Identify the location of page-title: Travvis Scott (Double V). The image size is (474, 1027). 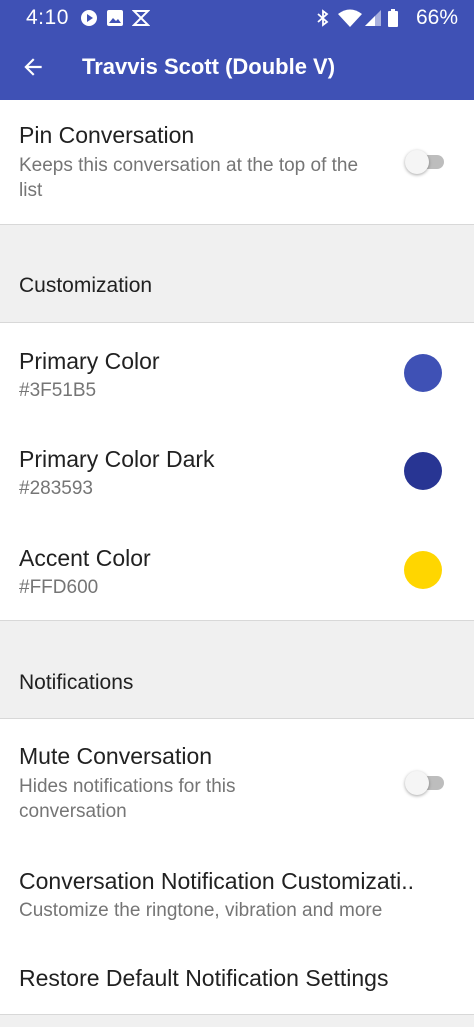
(209, 66).